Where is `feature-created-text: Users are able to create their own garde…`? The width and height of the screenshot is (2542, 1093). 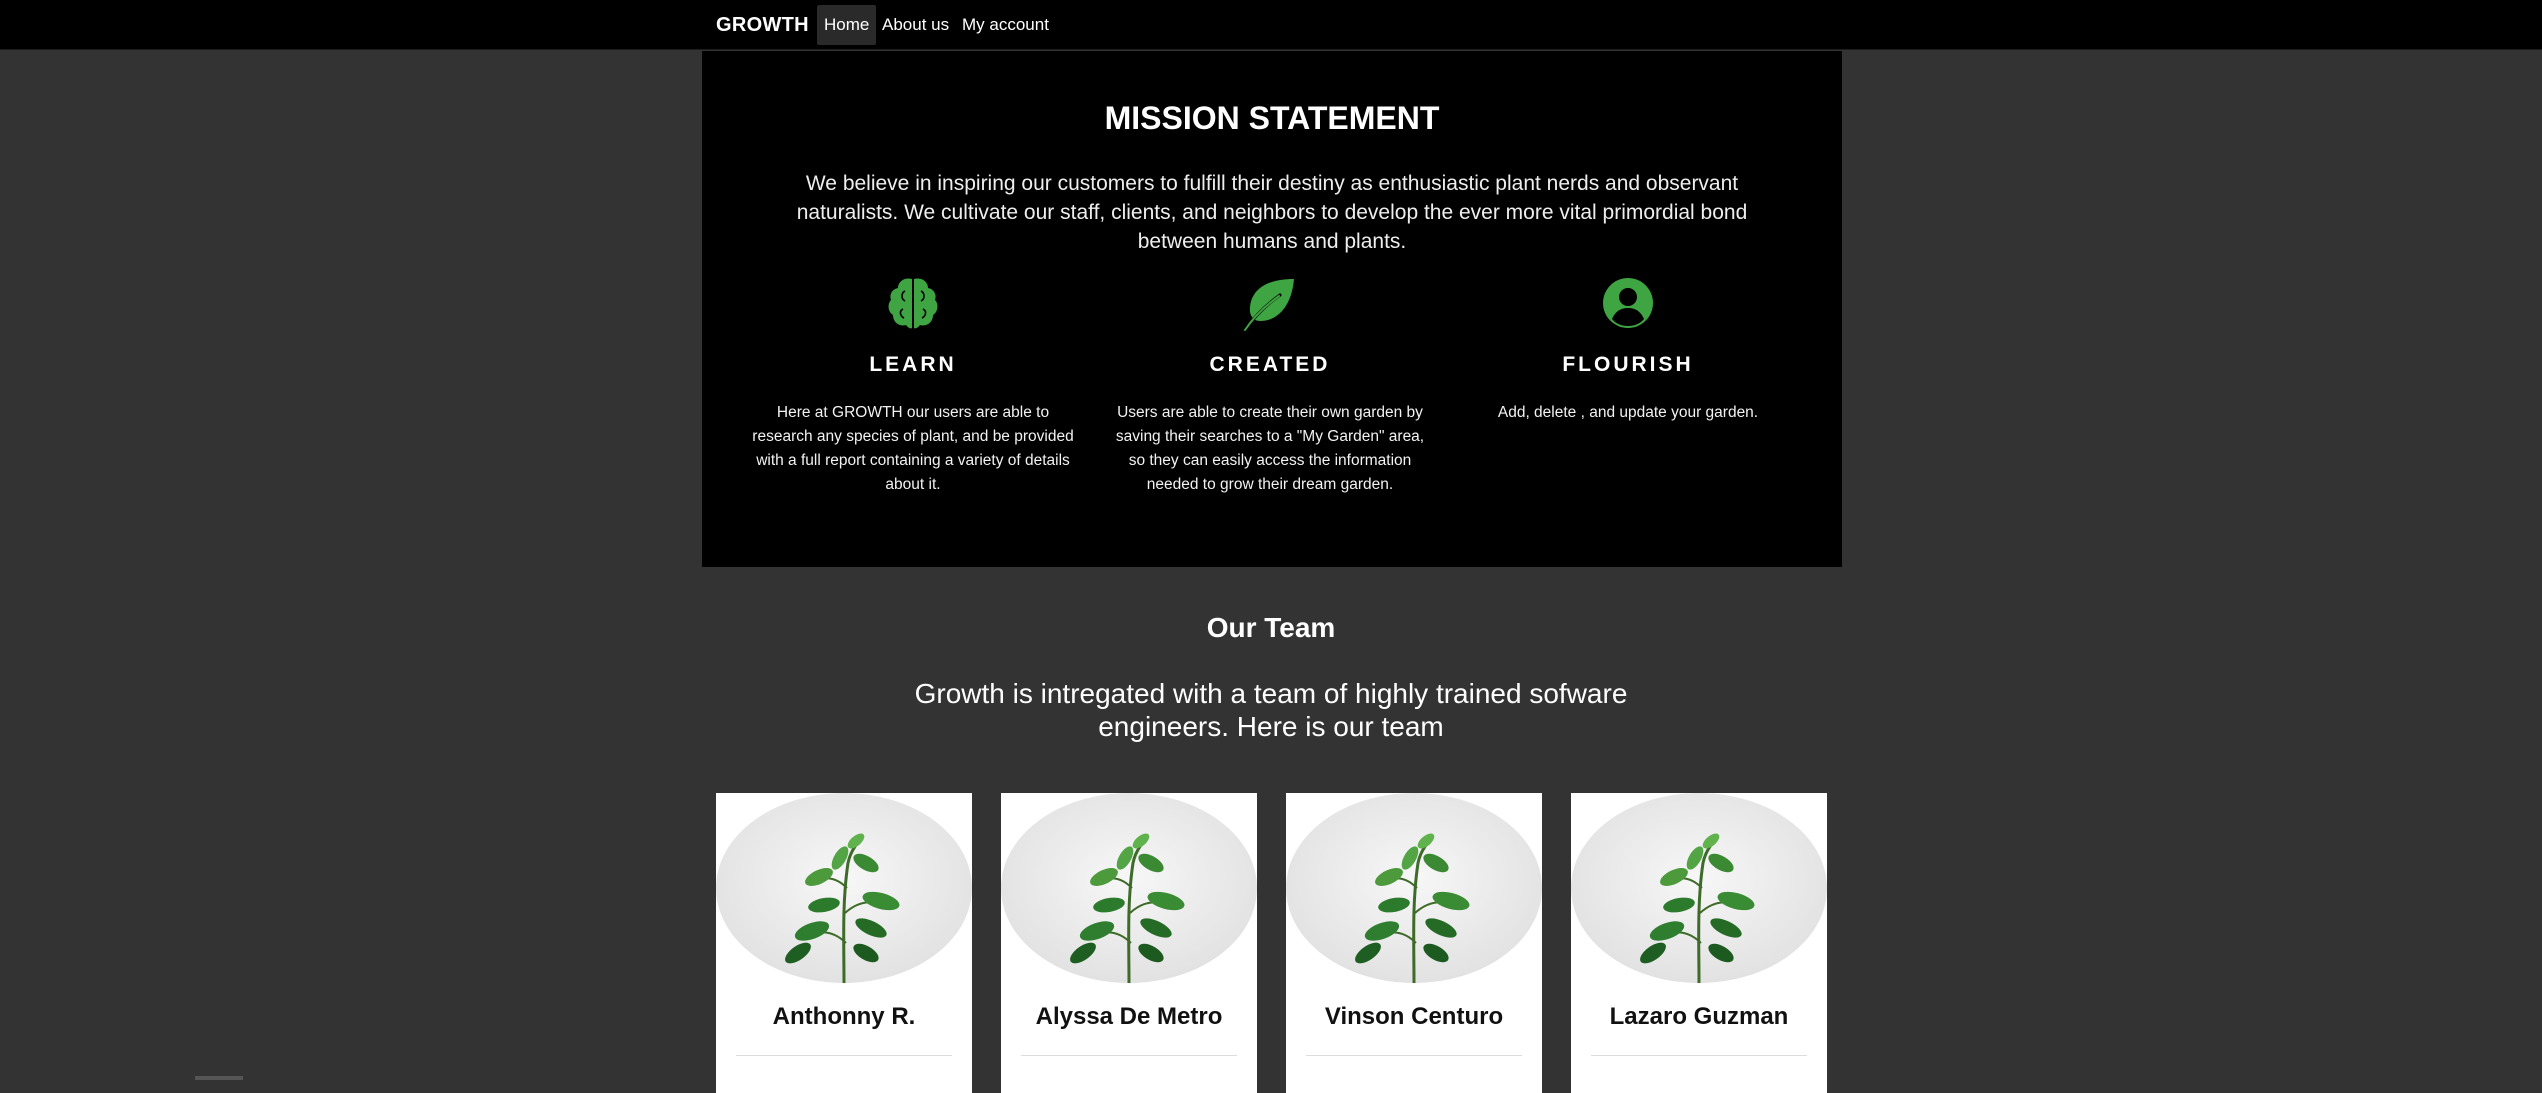
feature-created-text: Users are able to create their own garde… is located at coordinates (1270, 448).